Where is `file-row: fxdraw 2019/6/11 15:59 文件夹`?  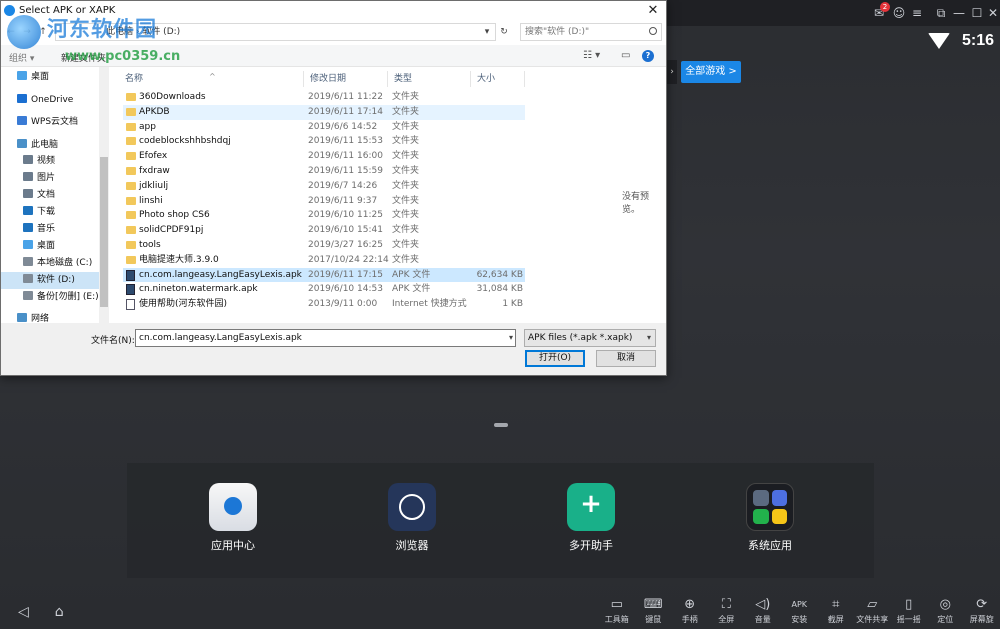 file-row: fxdraw 2019/6/11 15:59 文件夹 is located at coordinates (324, 171).